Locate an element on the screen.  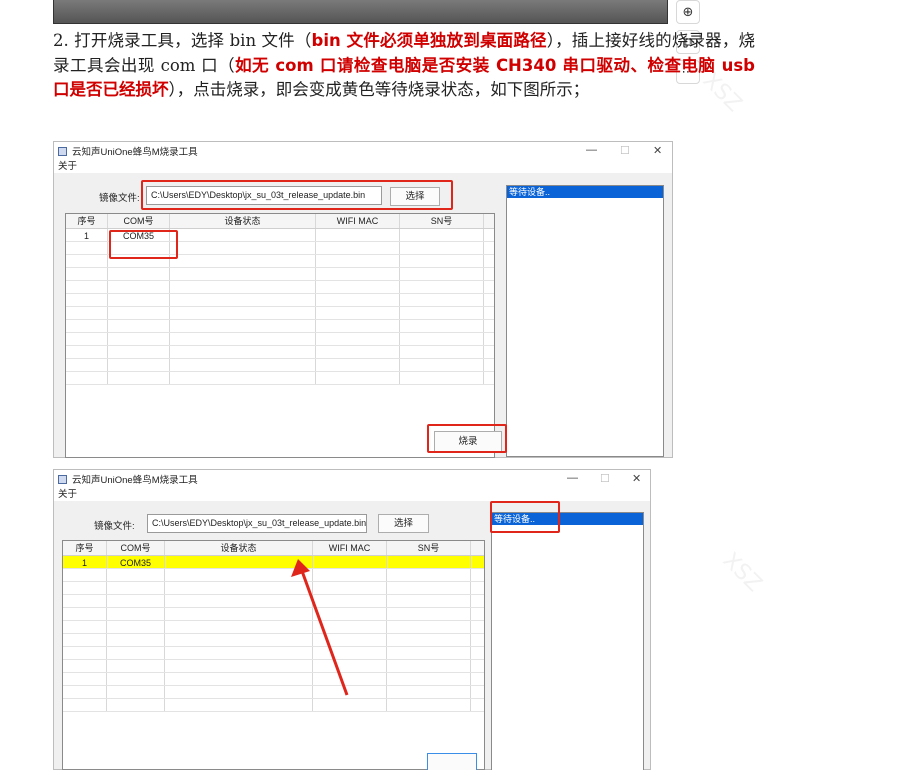
log-line: 等待设备.. is located at coordinates (585, 192).